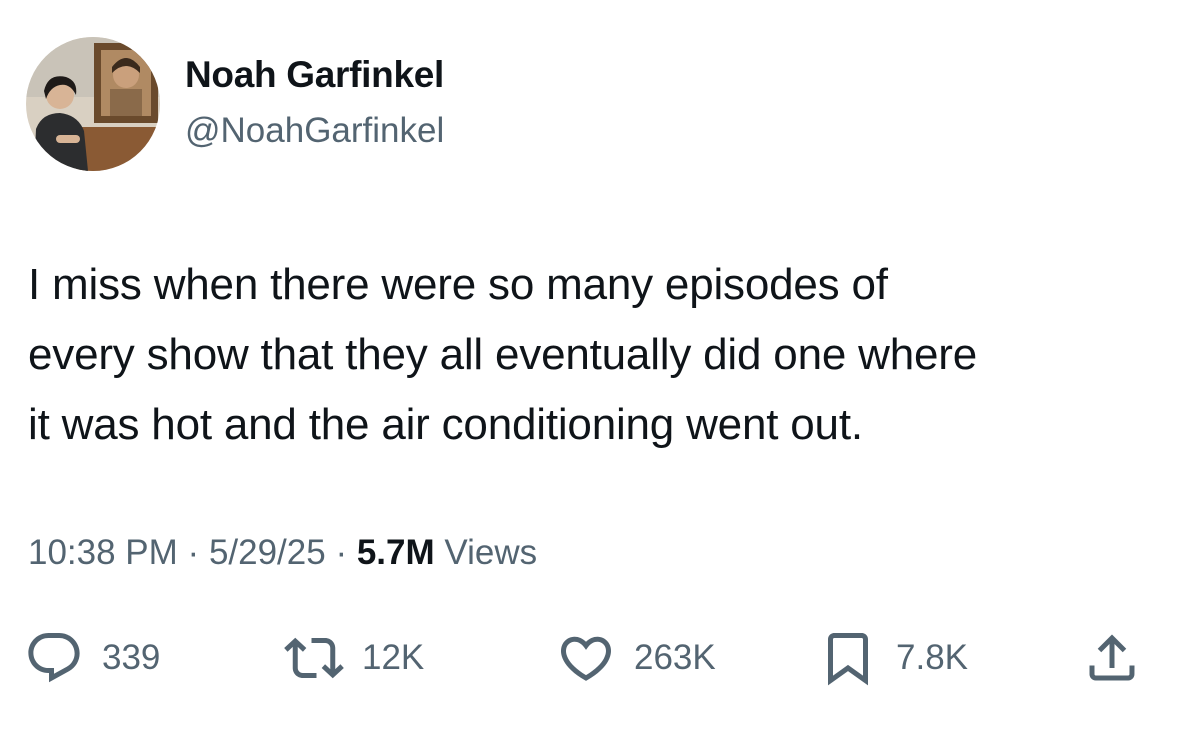 The image size is (1179, 739). I want to click on reply-icon, so click(54, 658).